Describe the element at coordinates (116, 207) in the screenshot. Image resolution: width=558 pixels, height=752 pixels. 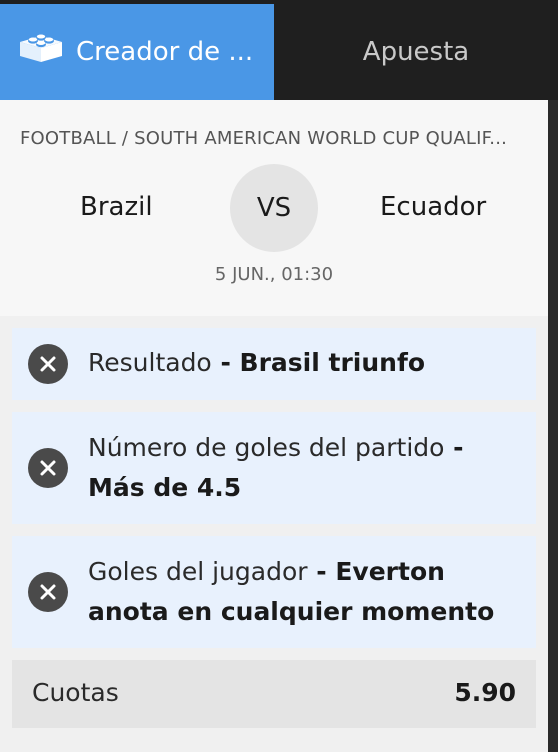
I see `home-team: Brazil` at that location.